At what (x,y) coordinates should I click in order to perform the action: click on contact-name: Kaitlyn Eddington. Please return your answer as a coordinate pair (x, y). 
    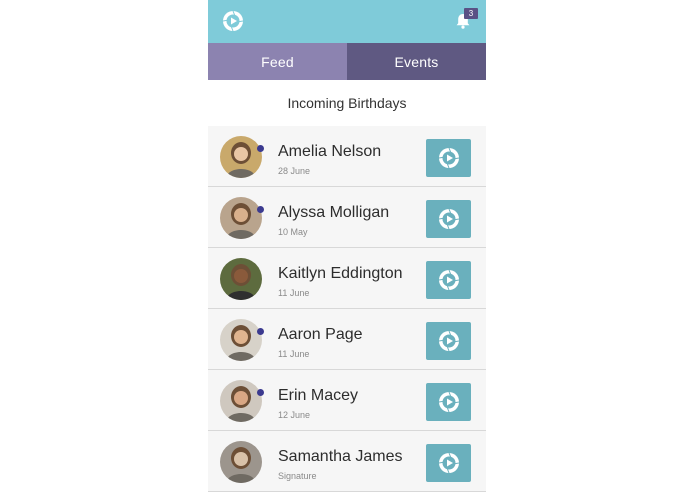
    Looking at the image, I should click on (340, 273).